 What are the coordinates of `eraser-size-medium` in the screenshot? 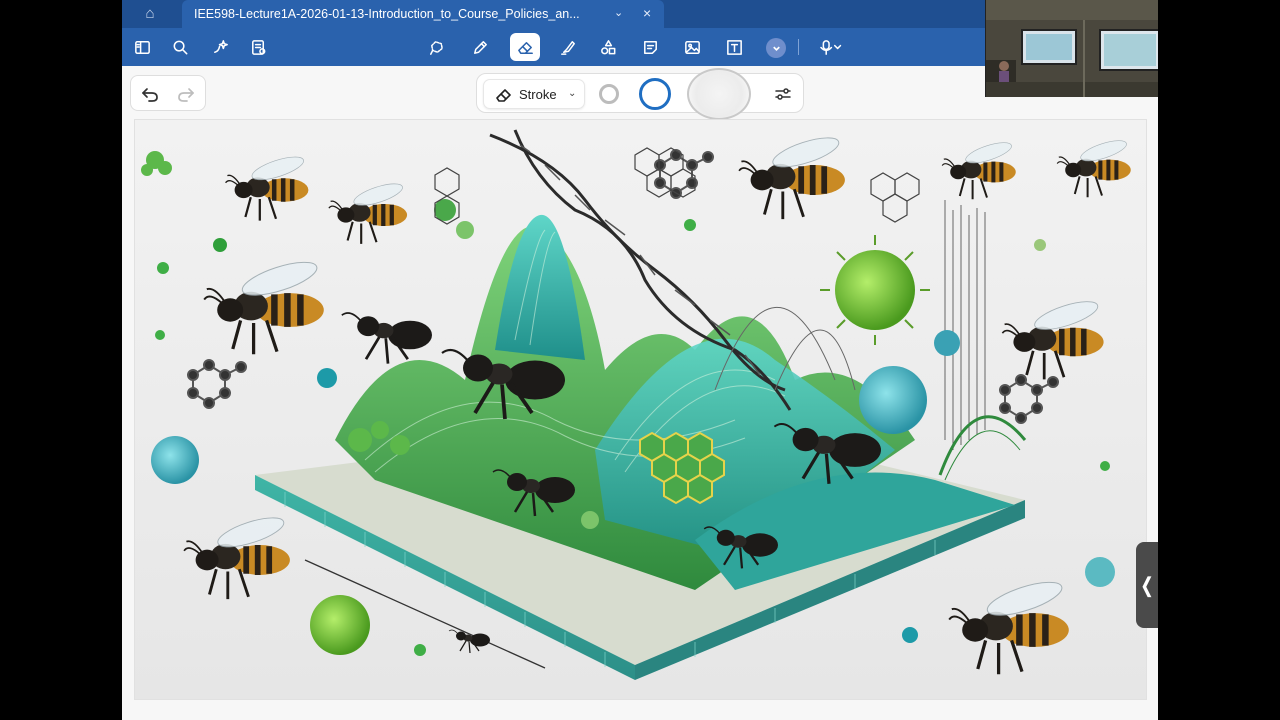 It's located at (655, 94).